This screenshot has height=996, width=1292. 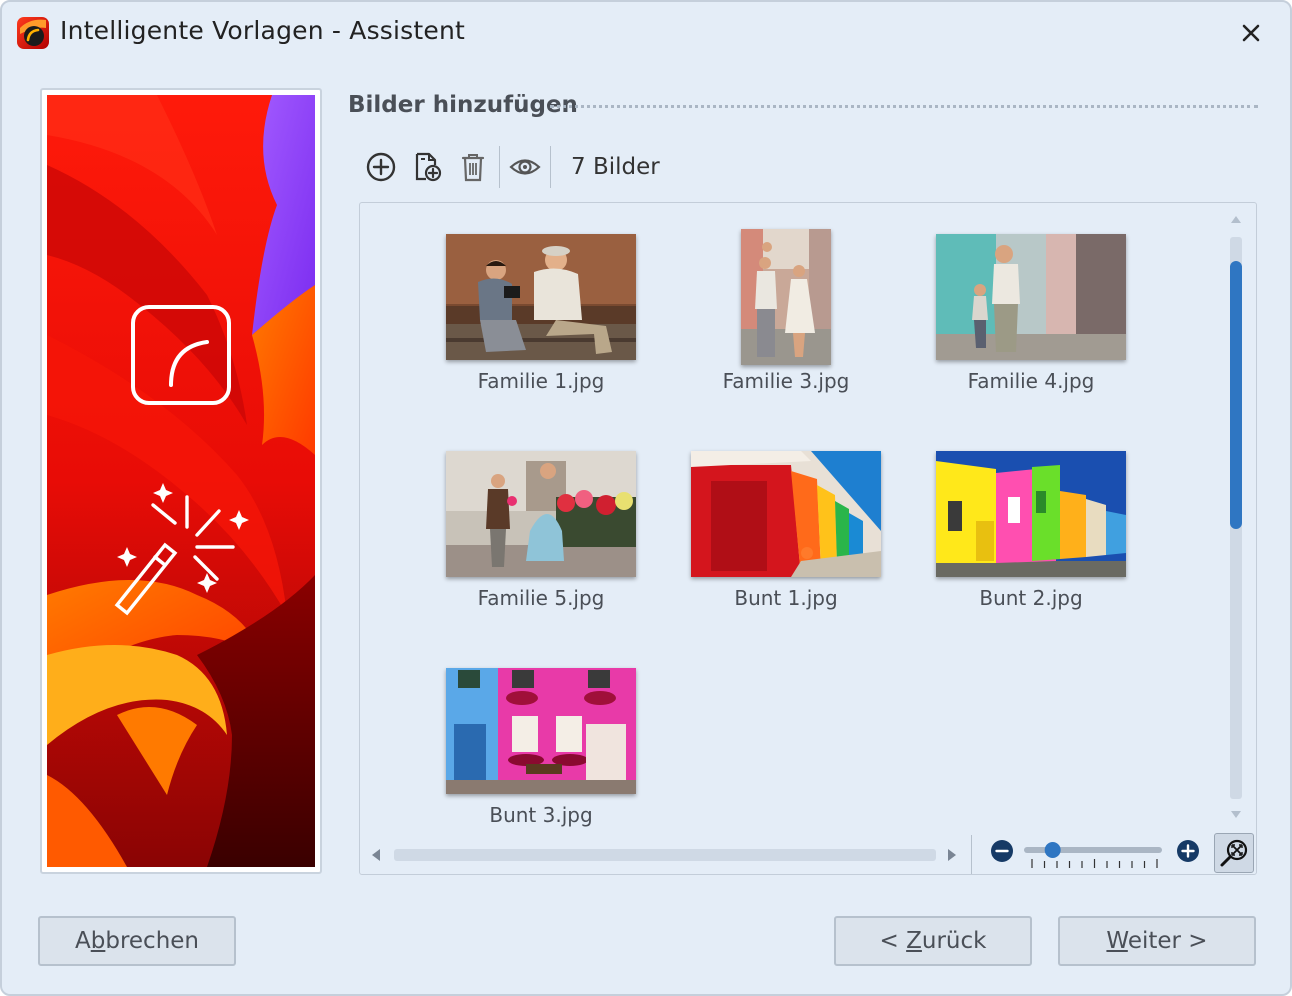 I want to click on trash-icon, so click(x=473, y=168).